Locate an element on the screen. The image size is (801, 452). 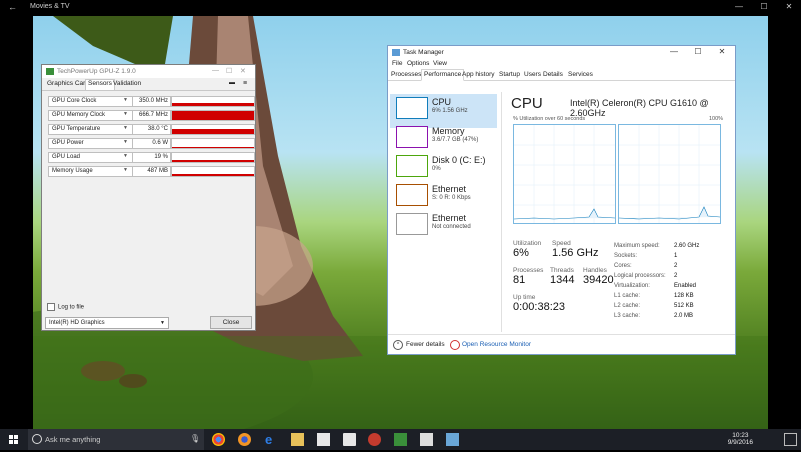
cortana-icon is located at coordinates (37, 439).